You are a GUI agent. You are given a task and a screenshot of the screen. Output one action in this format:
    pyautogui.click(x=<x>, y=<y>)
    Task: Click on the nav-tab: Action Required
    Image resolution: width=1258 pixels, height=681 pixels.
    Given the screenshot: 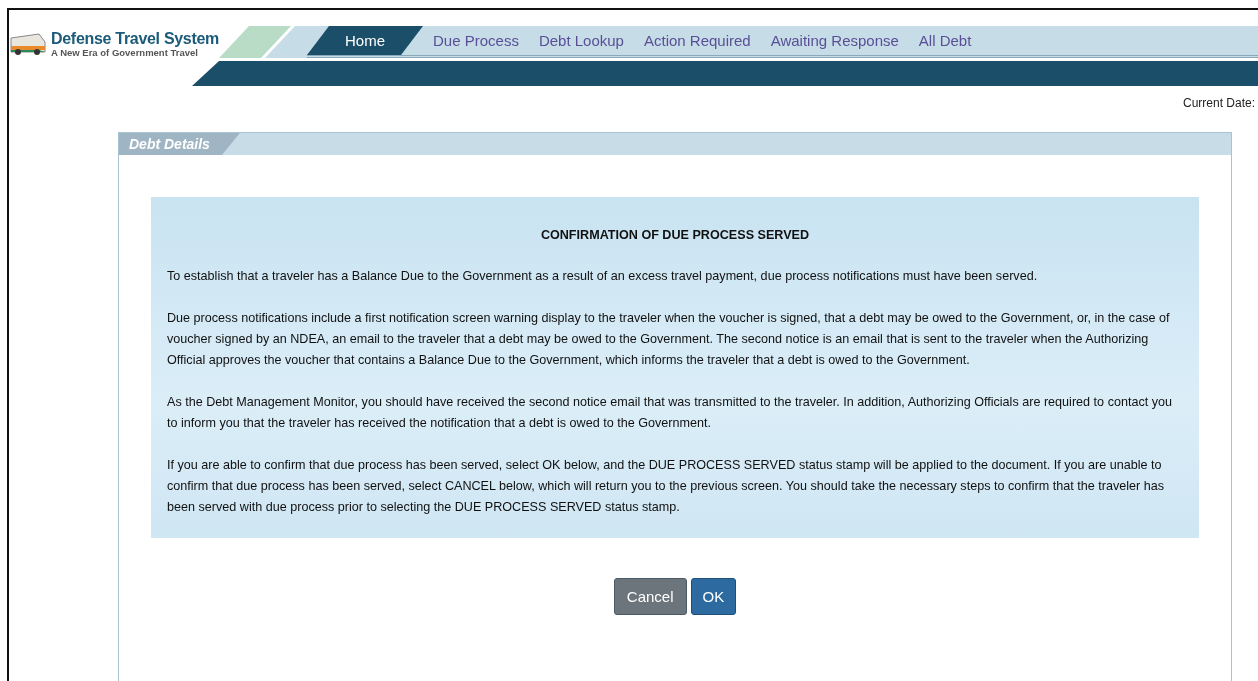 What is the action you would take?
    pyautogui.click(x=697, y=40)
    